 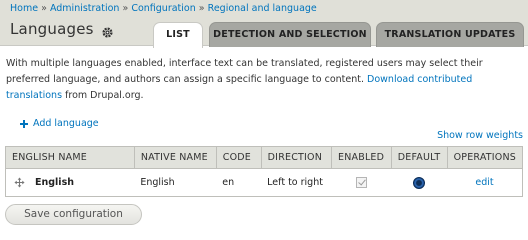 What do you see at coordinates (175, 157) in the screenshot?
I see `column-header-native-name: NATIVE NAME` at bounding box center [175, 157].